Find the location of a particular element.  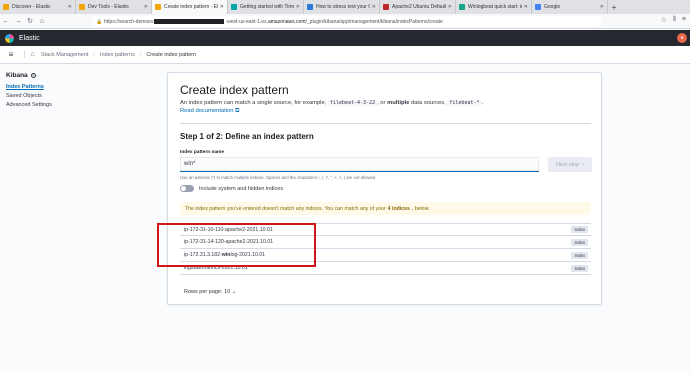

reload-icon: ↻ is located at coordinates (30, 21).